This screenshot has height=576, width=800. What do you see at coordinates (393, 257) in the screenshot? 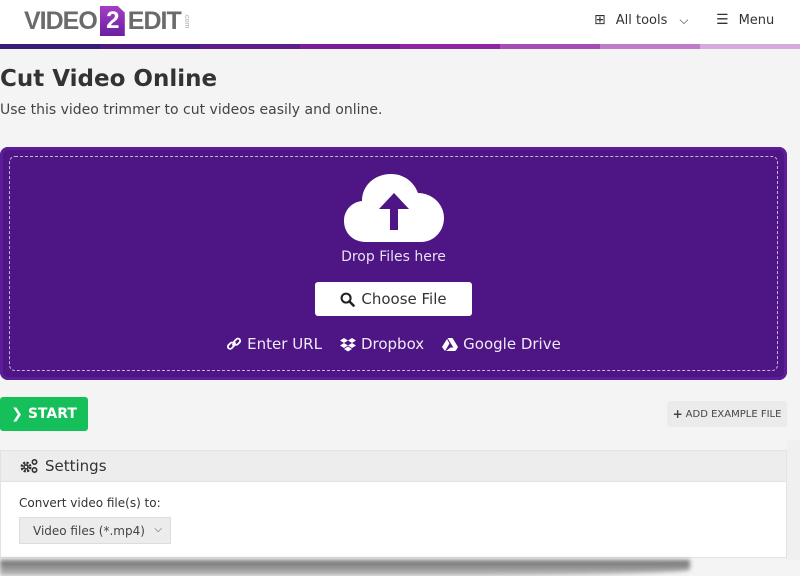
I see `drop-files-text: Drop Files here` at bounding box center [393, 257].